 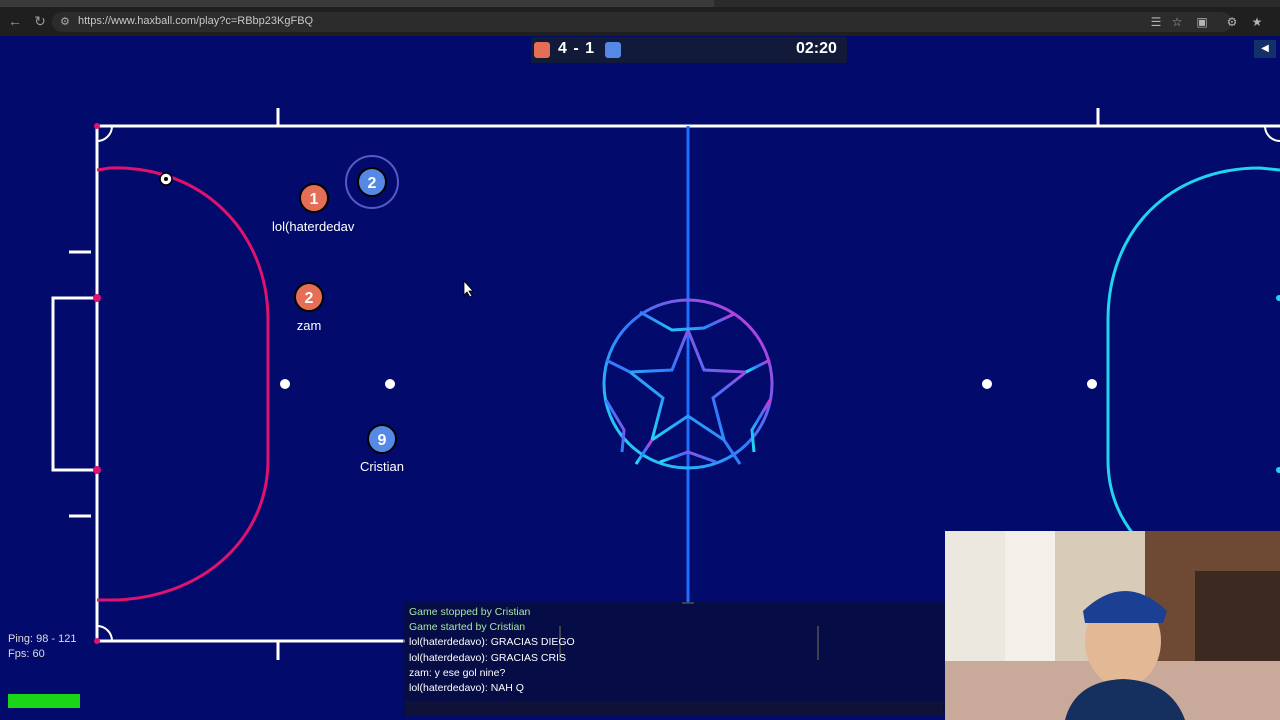 What do you see at coordinates (1278, 470) in the screenshot?
I see `right-goal-post-bottom` at bounding box center [1278, 470].